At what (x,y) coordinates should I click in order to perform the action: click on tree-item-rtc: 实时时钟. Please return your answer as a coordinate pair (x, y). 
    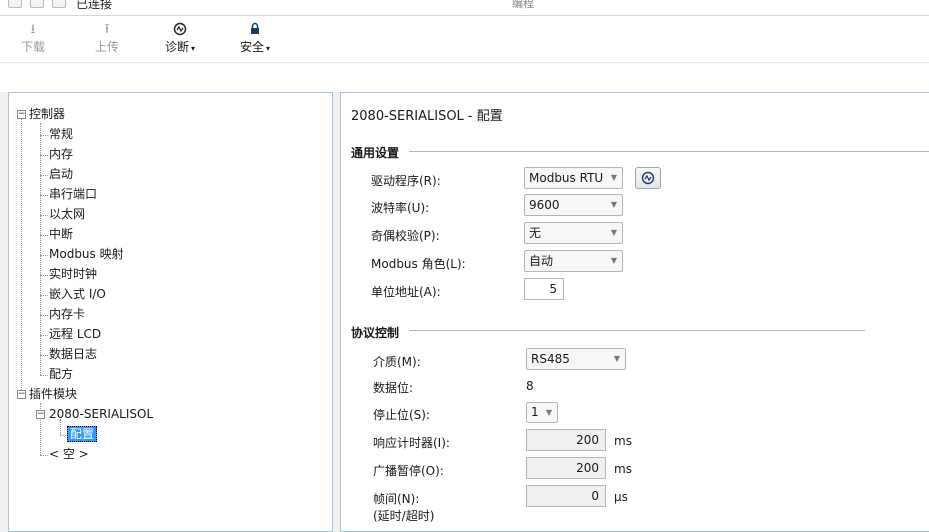
    Looking at the image, I should click on (73, 274).